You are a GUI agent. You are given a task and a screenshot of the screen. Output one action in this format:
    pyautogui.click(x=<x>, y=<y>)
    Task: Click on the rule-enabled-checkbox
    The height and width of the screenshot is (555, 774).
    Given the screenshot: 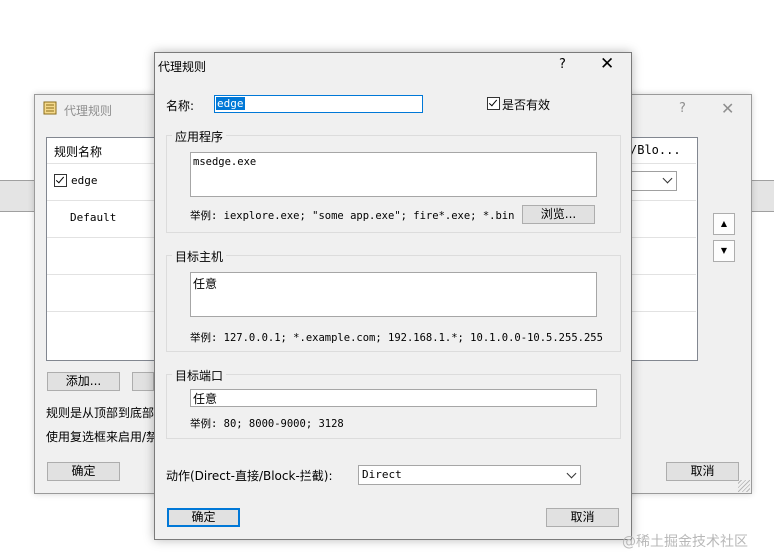 What is the action you would take?
    pyautogui.click(x=60, y=180)
    